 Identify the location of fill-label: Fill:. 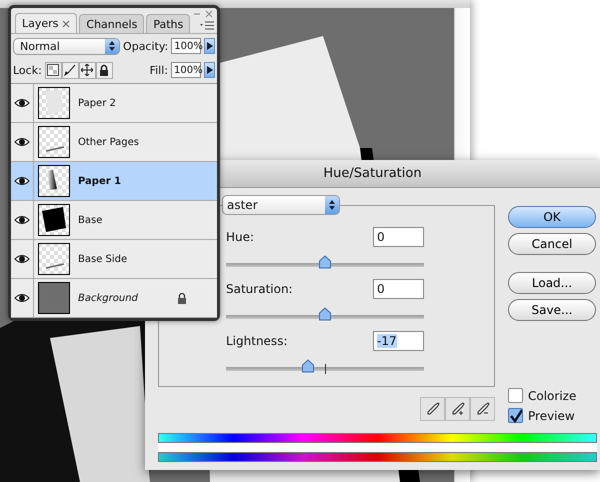
(159, 70).